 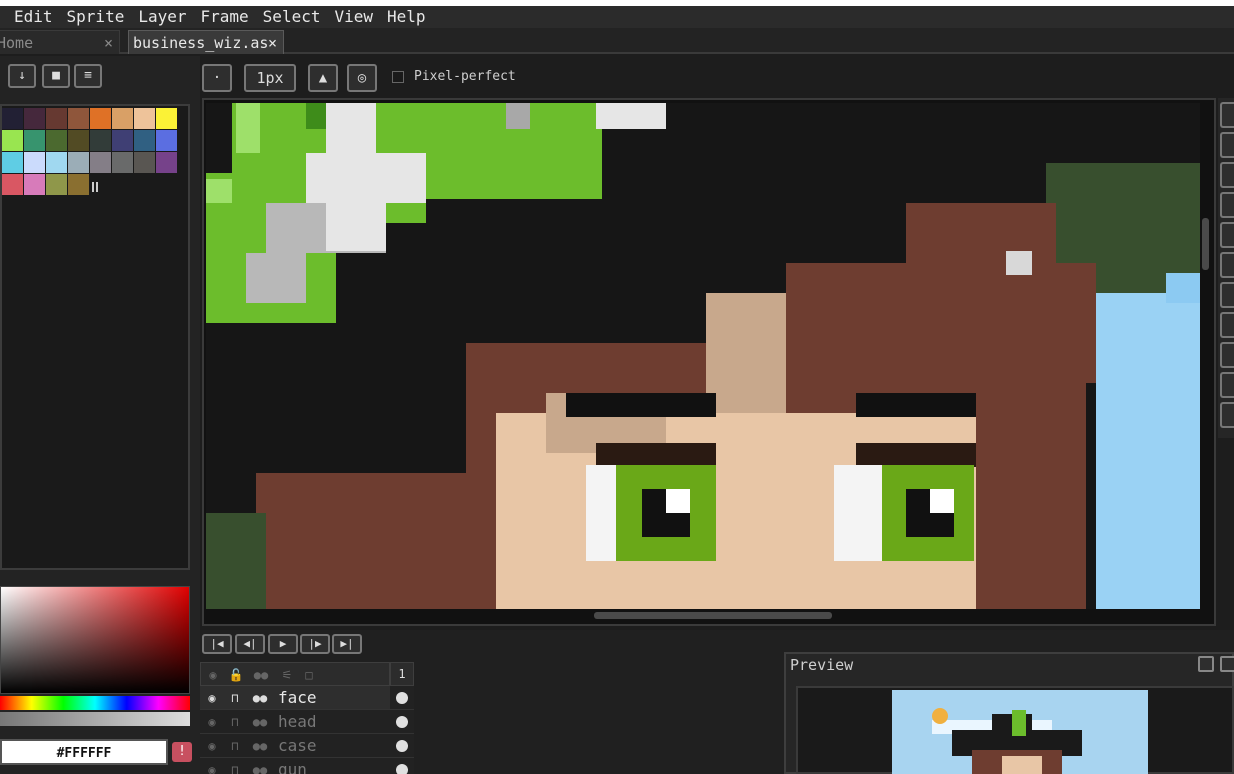 I want to click on lock-header-icon: 🔓, so click(x=236, y=675).